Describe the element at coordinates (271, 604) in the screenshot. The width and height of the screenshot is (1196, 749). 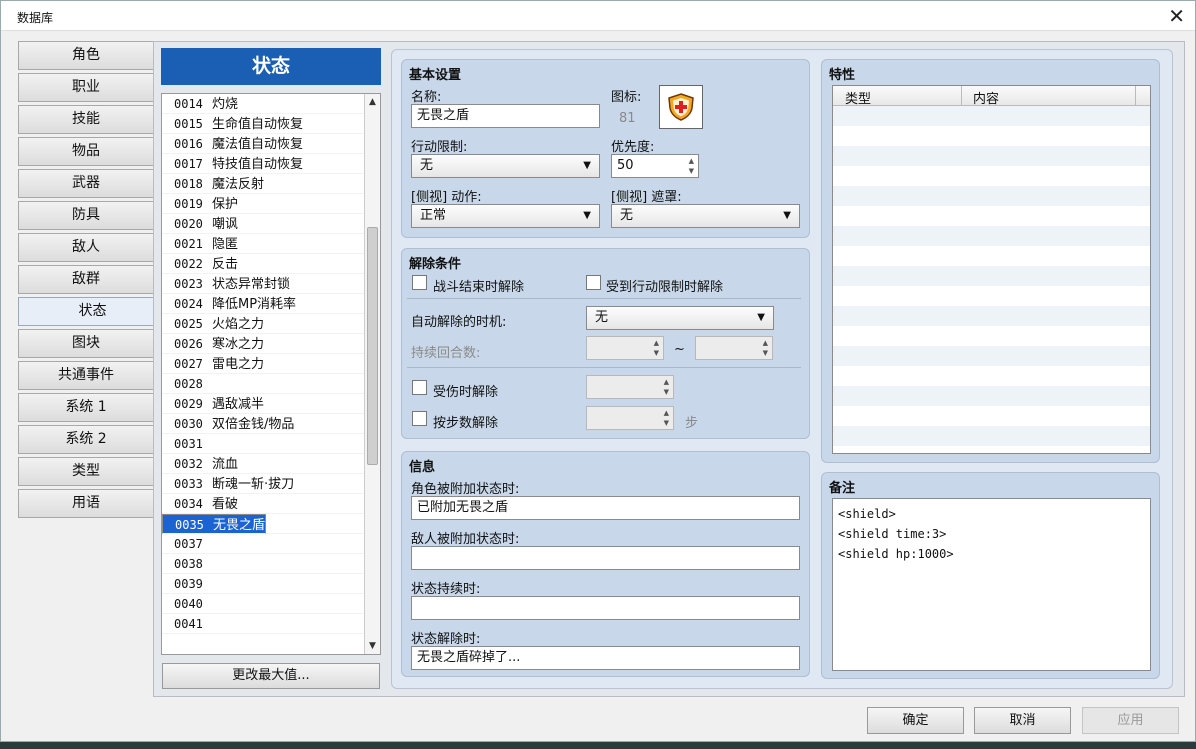
I see `list-item: 0040` at that location.